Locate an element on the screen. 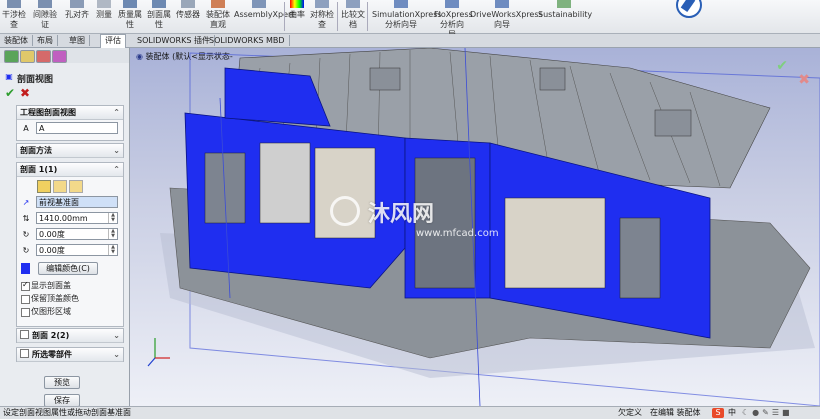  curvature-icon is located at coordinates (297, 4).